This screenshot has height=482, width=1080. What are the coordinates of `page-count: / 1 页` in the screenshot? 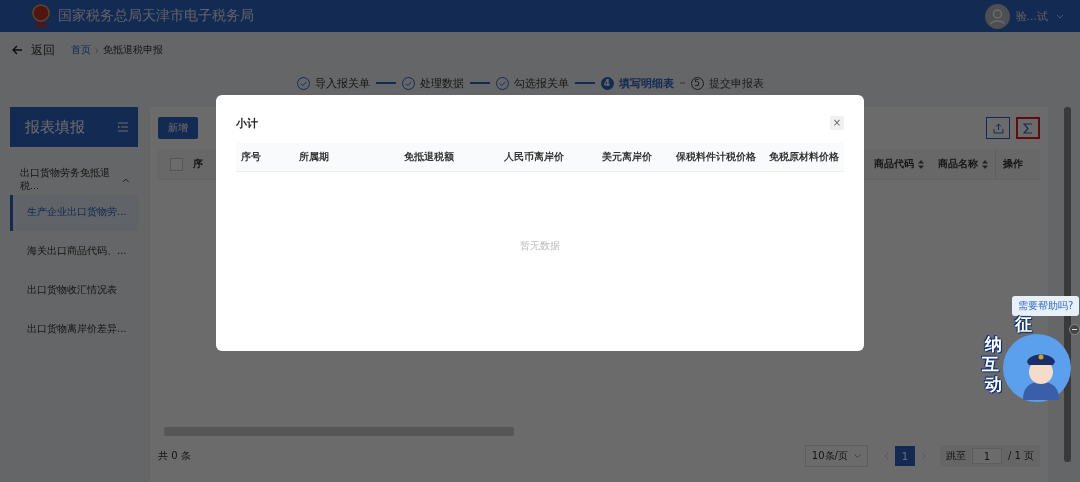 It's located at (1020, 456).